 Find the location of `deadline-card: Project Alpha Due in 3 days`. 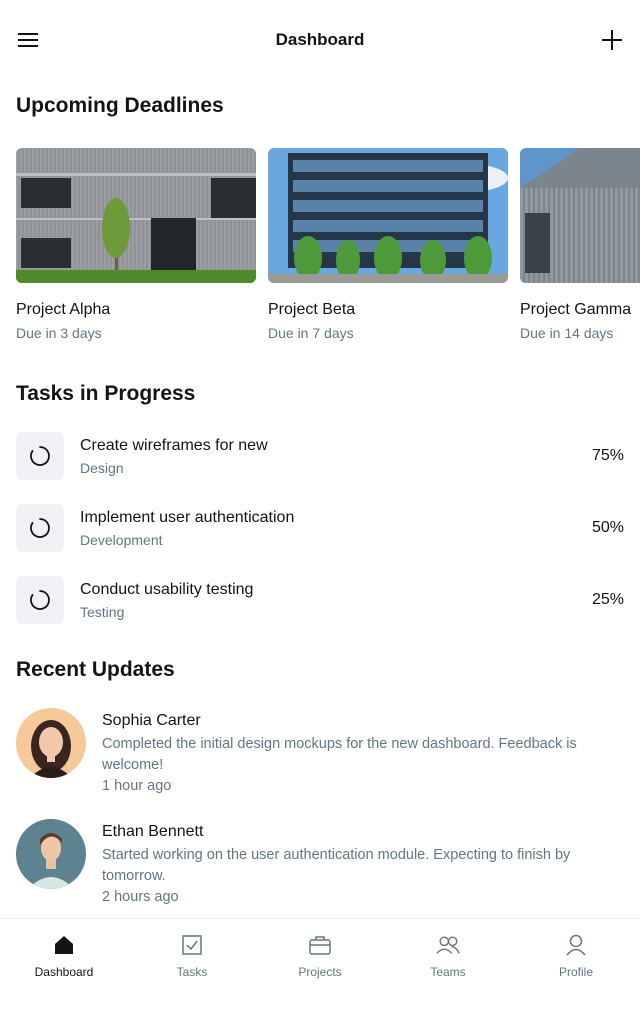

deadline-card: Project Alpha Due in 3 days is located at coordinates (136, 244).